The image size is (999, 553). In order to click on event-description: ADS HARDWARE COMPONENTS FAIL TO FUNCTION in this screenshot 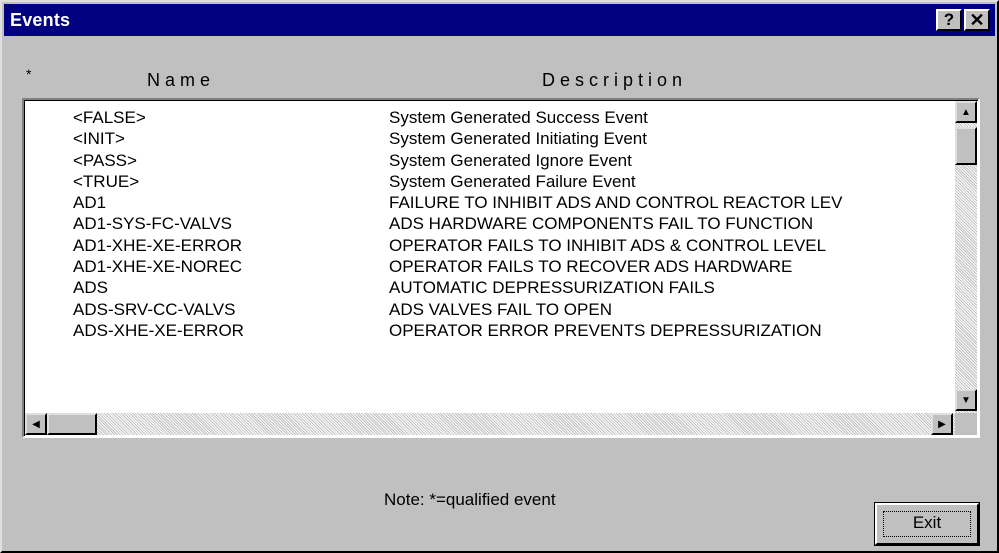, I will do `click(601, 224)`.